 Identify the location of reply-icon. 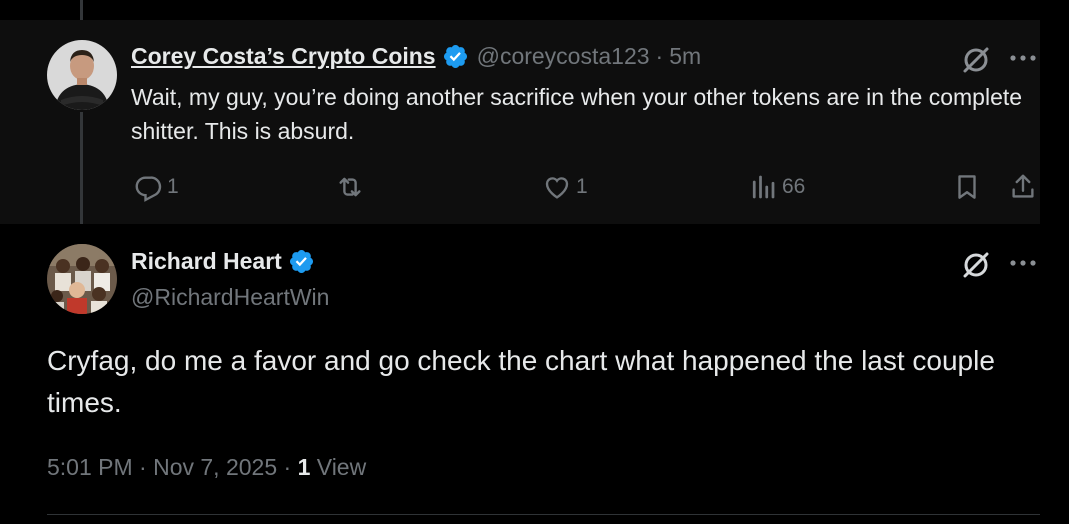
(148, 189).